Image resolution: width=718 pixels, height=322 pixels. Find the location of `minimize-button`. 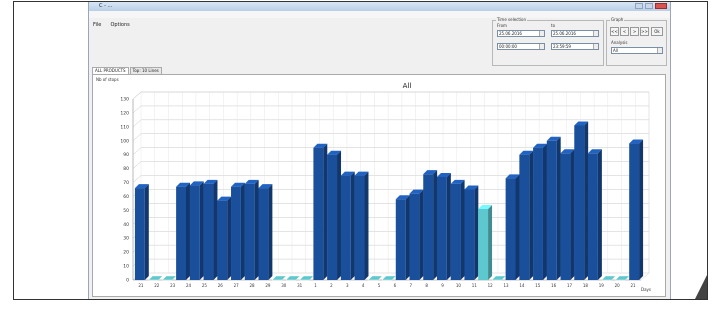

minimize-button is located at coordinates (639, 6).